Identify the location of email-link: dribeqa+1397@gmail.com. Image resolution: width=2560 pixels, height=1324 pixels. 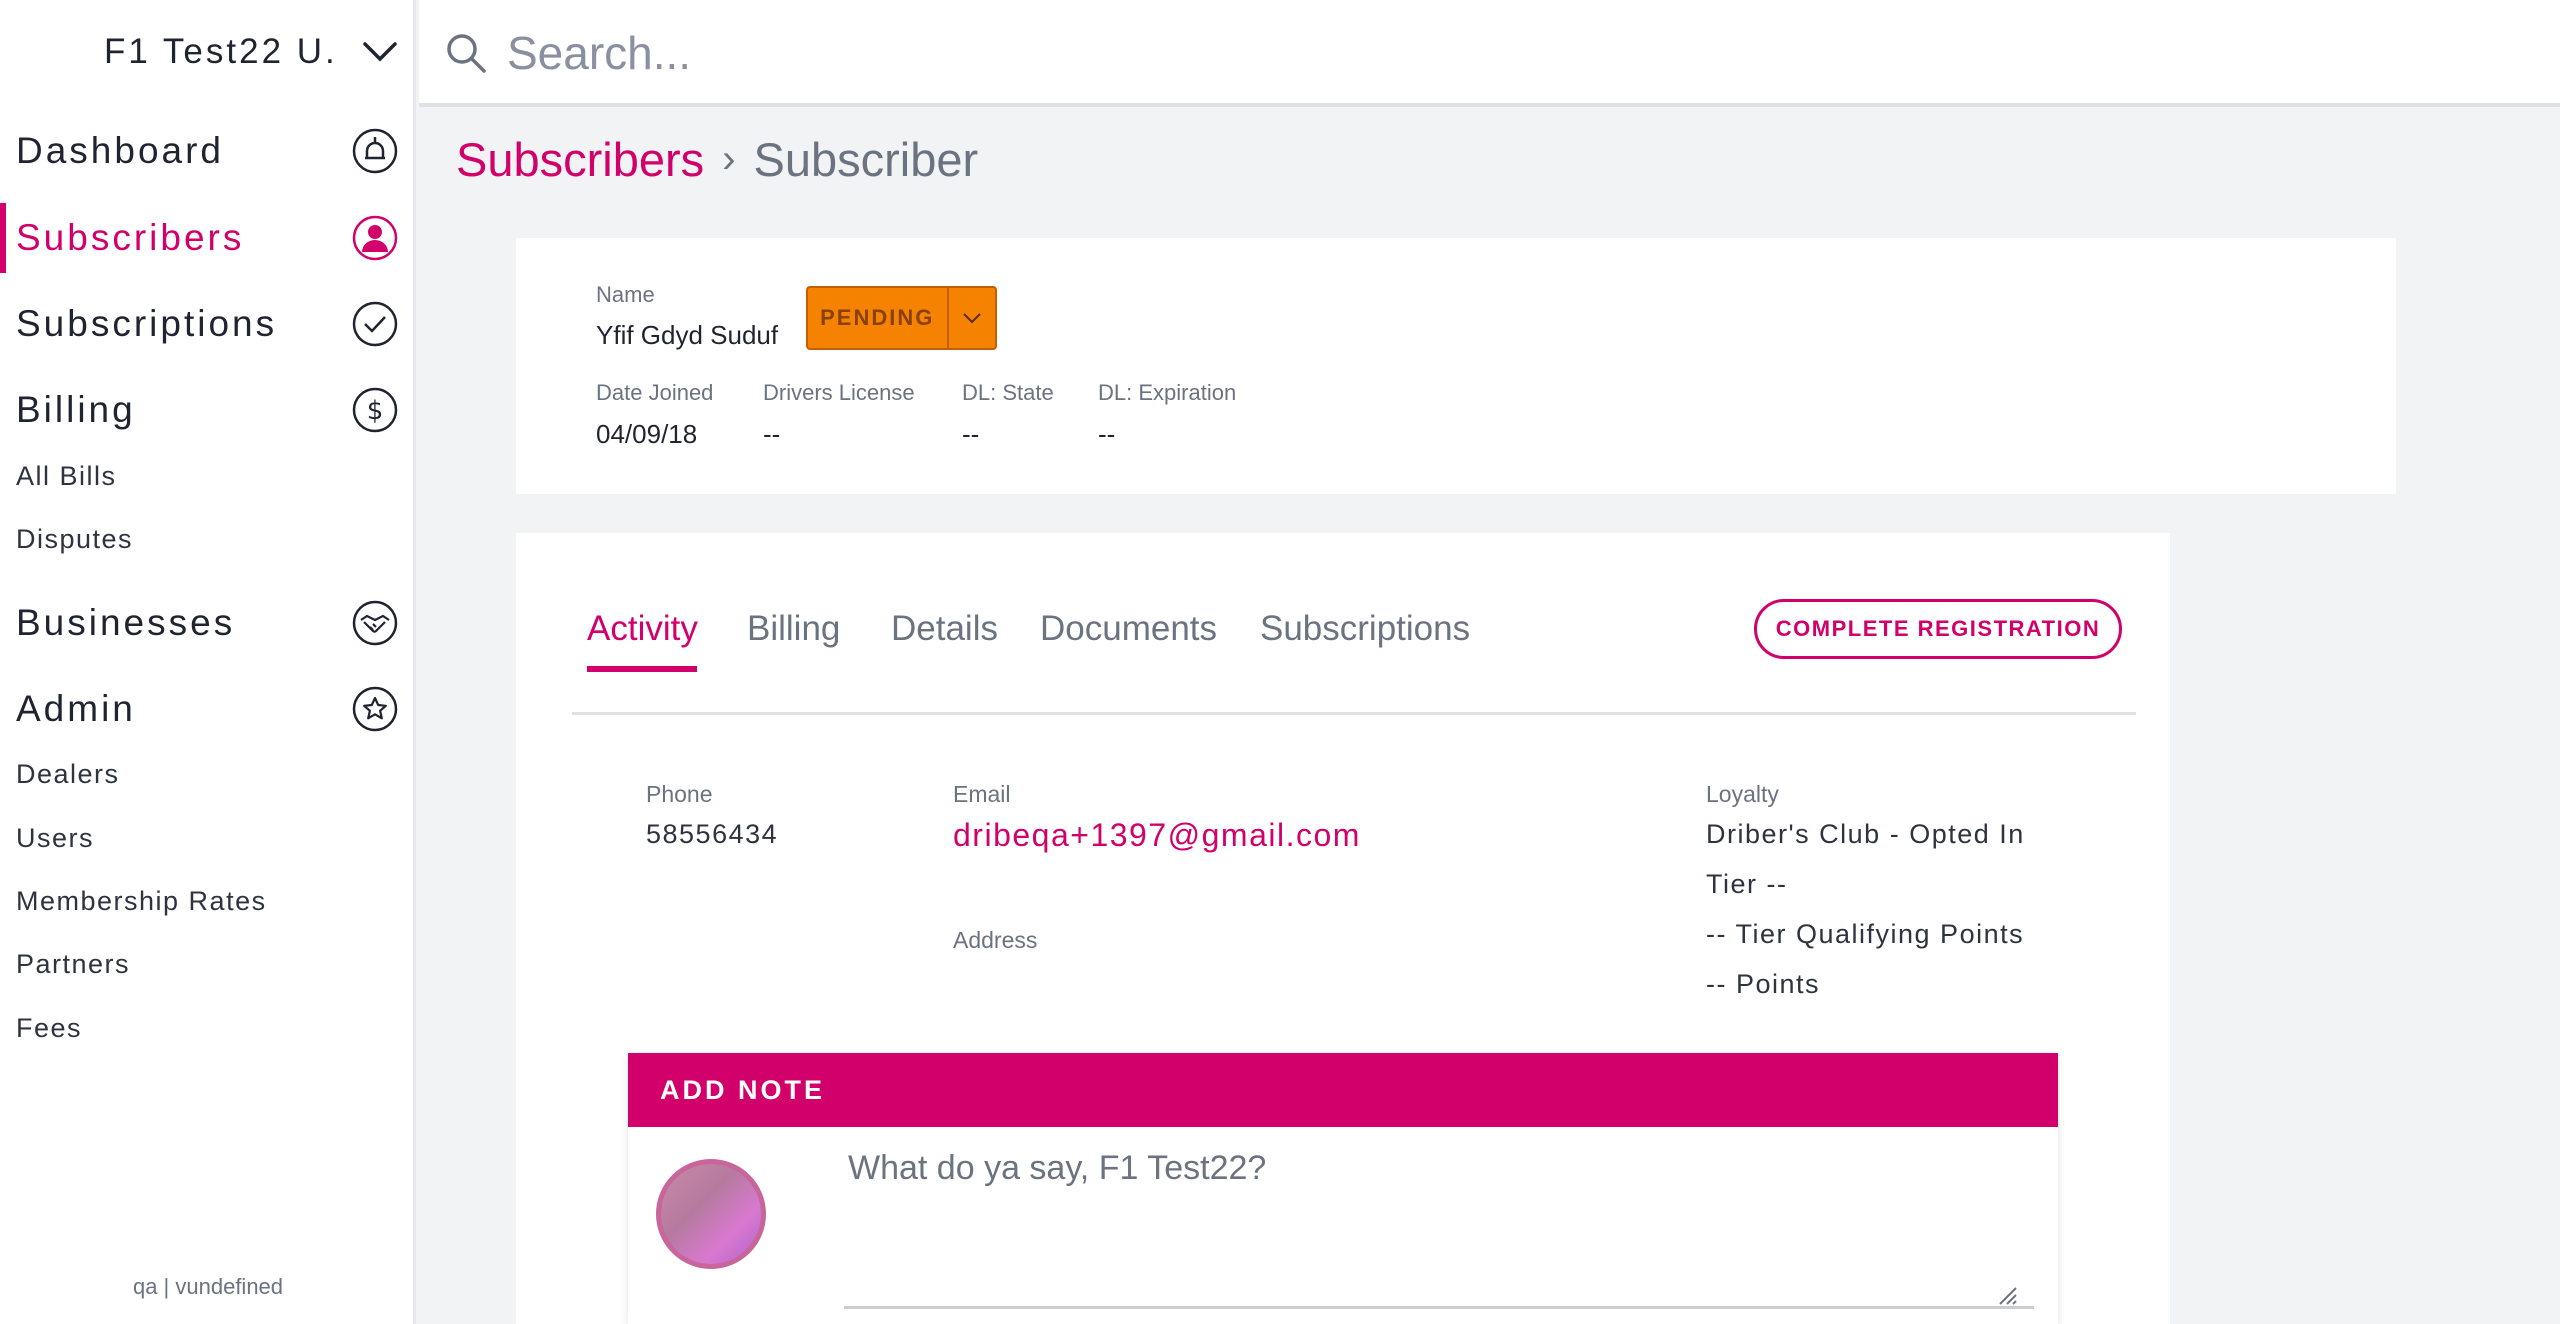
(1157, 835).